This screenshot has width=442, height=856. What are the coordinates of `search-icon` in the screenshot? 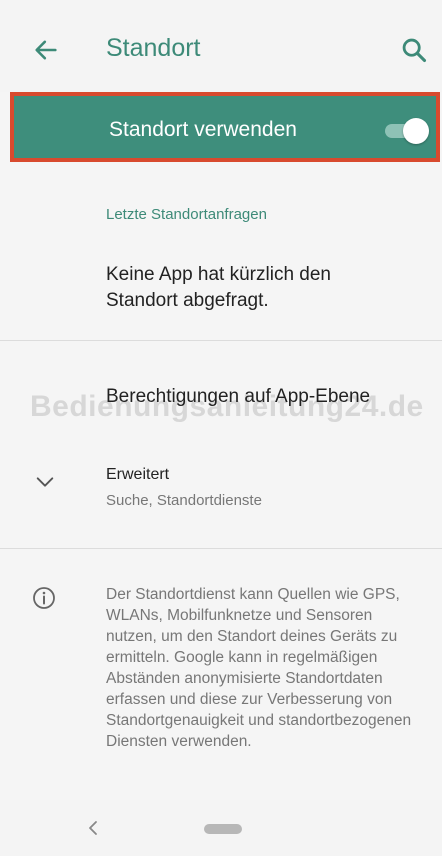 It's located at (414, 50).